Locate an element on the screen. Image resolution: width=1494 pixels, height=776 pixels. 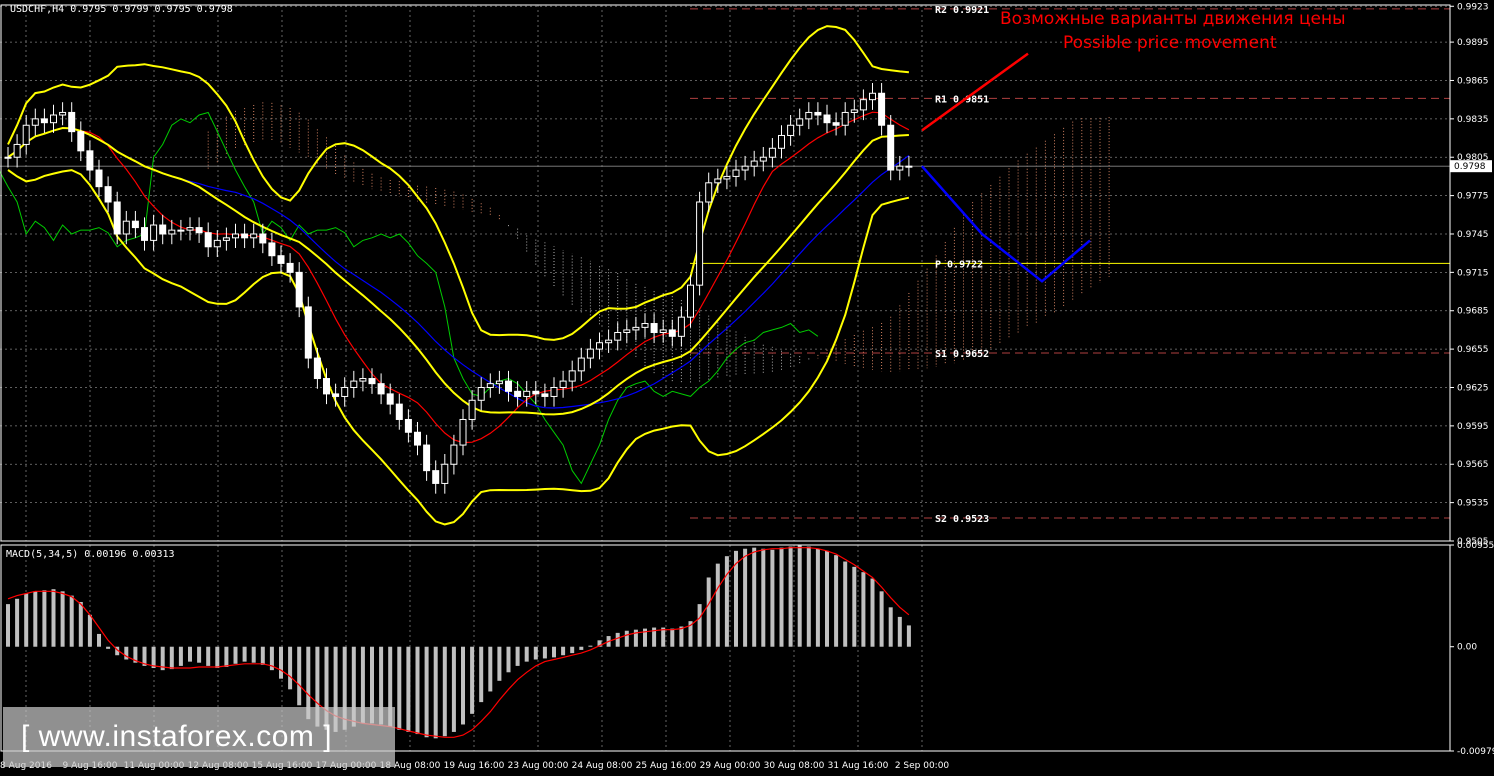
y-tick-label: 0.9715 is located at coordinates (1473, 273).